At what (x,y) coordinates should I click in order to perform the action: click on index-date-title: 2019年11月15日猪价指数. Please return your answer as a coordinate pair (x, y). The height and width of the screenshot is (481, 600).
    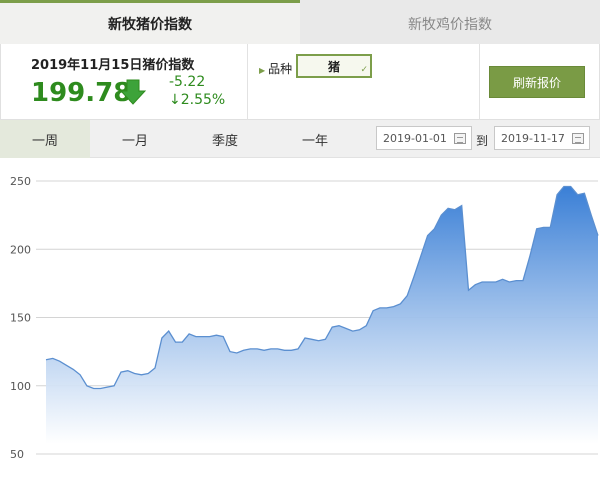
    Looking at the image, I should click on (113, 65).